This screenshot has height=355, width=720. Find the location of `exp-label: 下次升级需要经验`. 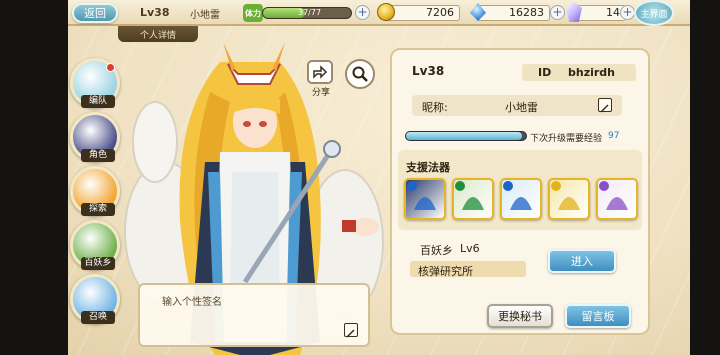

exp-label: 下次升级需要经验 is located at coordinates (566, 139).